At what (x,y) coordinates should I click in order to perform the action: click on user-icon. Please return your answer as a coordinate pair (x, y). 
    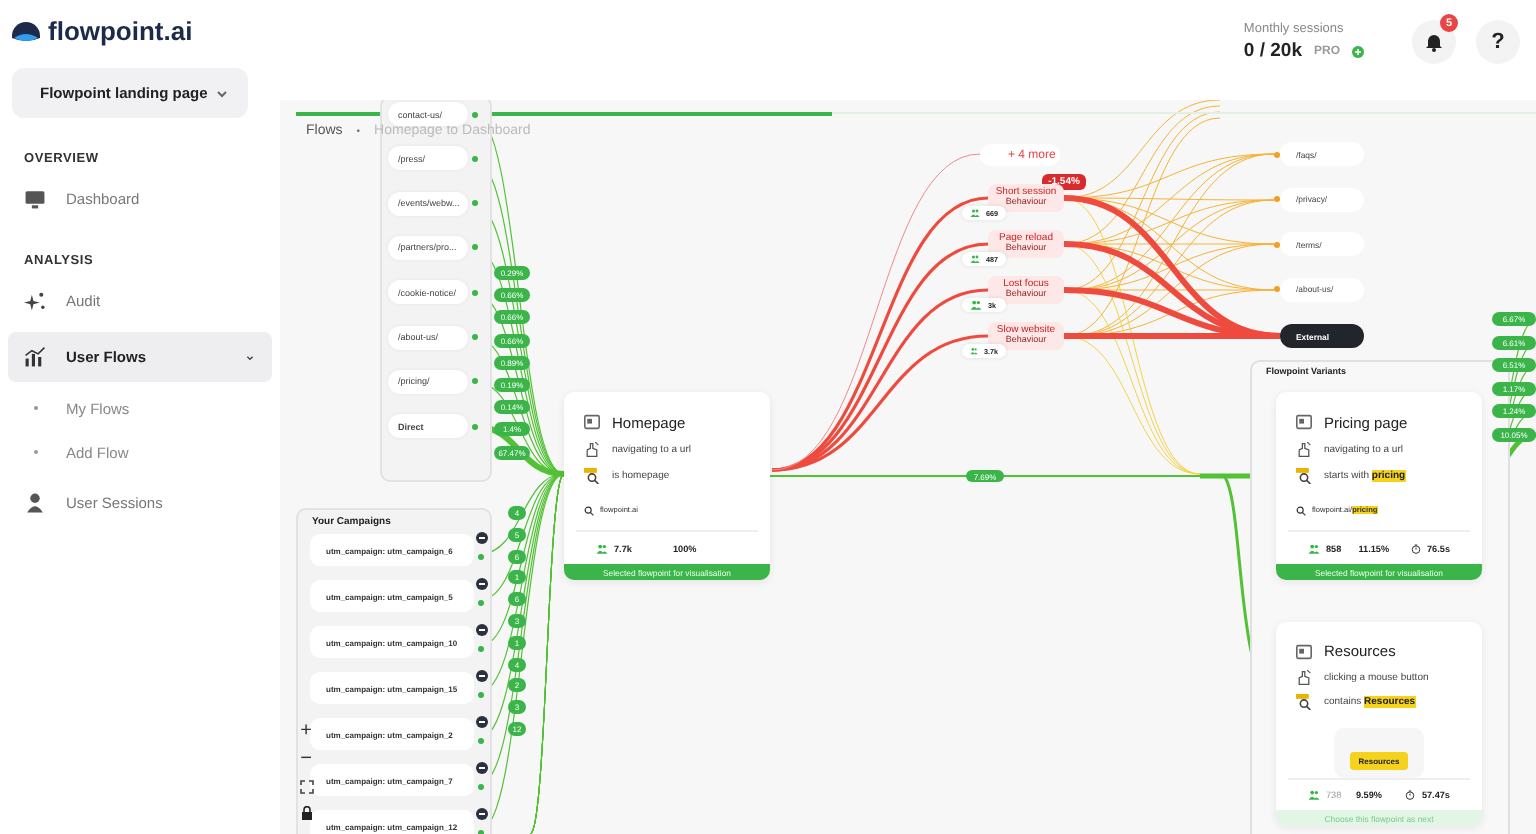
    Looking at the image, I should click on (35, 502).